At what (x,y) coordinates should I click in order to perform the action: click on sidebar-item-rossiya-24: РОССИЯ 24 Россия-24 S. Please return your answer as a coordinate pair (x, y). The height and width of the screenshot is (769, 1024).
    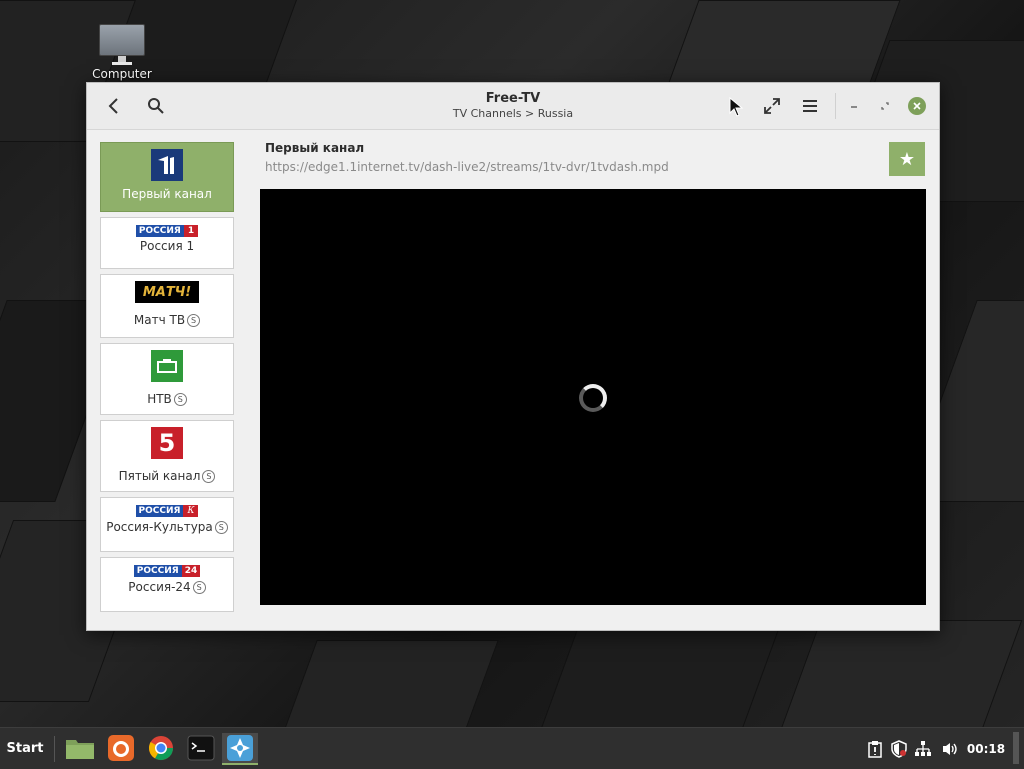
    Looking at the image, I should click on (167, 584).